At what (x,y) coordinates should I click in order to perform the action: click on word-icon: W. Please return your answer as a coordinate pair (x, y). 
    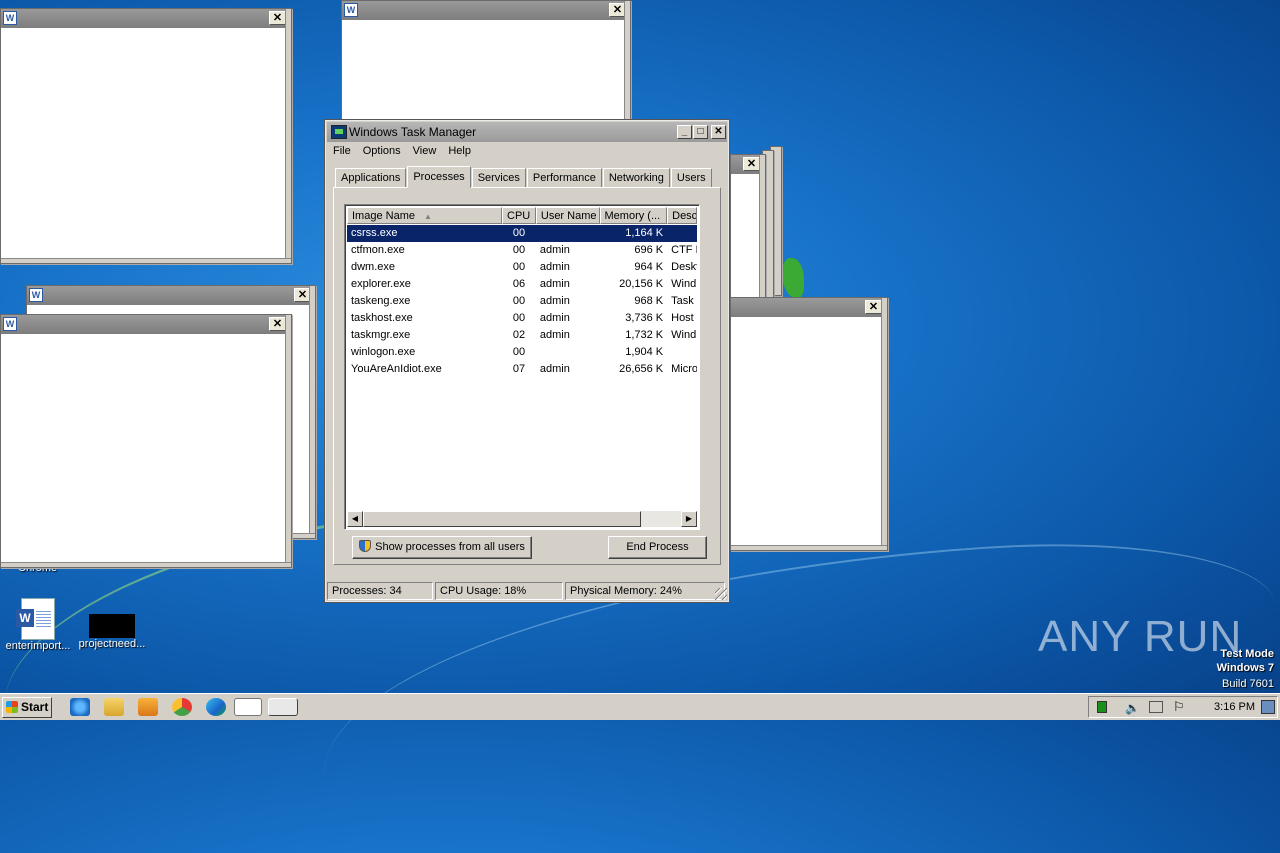
    Looking at the image, I should click on (10, 324).